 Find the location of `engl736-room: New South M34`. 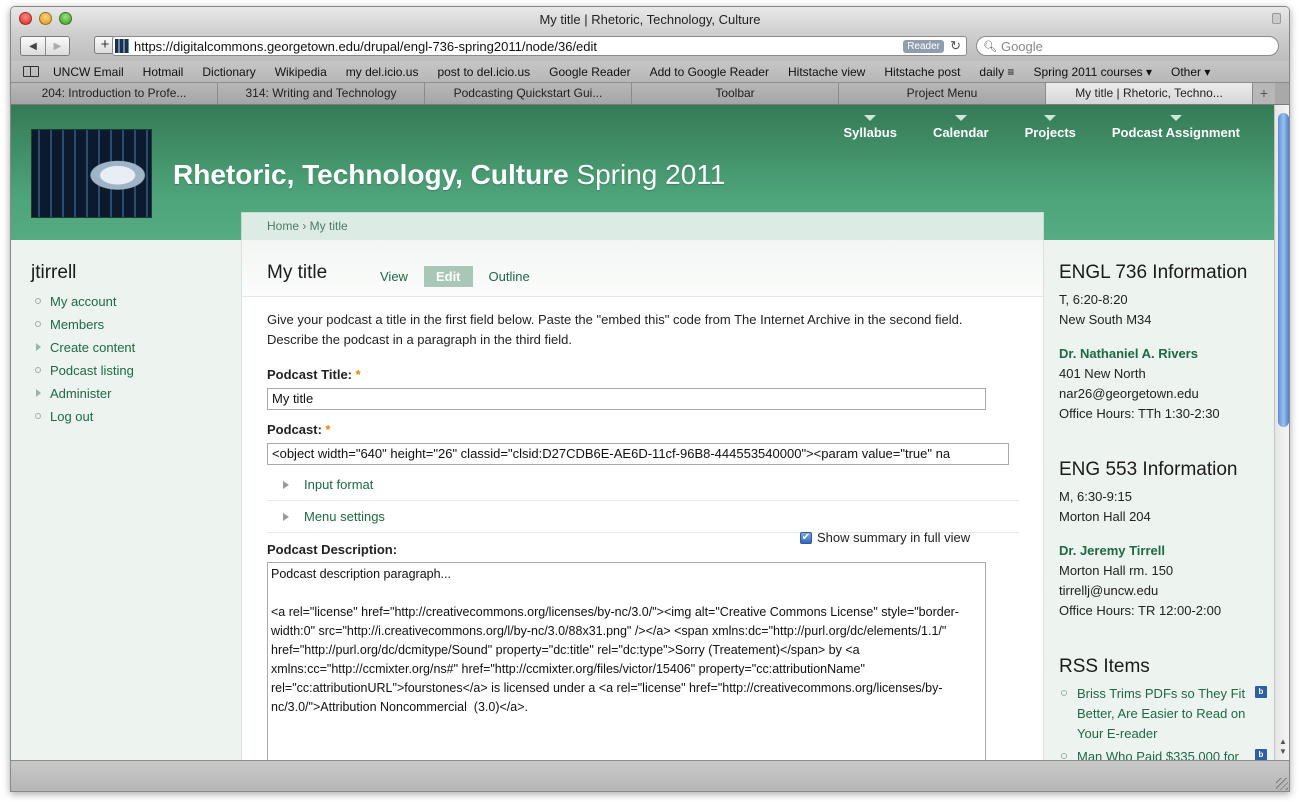

engl736-room: New South M34 is located at coordinates (1105, 319).